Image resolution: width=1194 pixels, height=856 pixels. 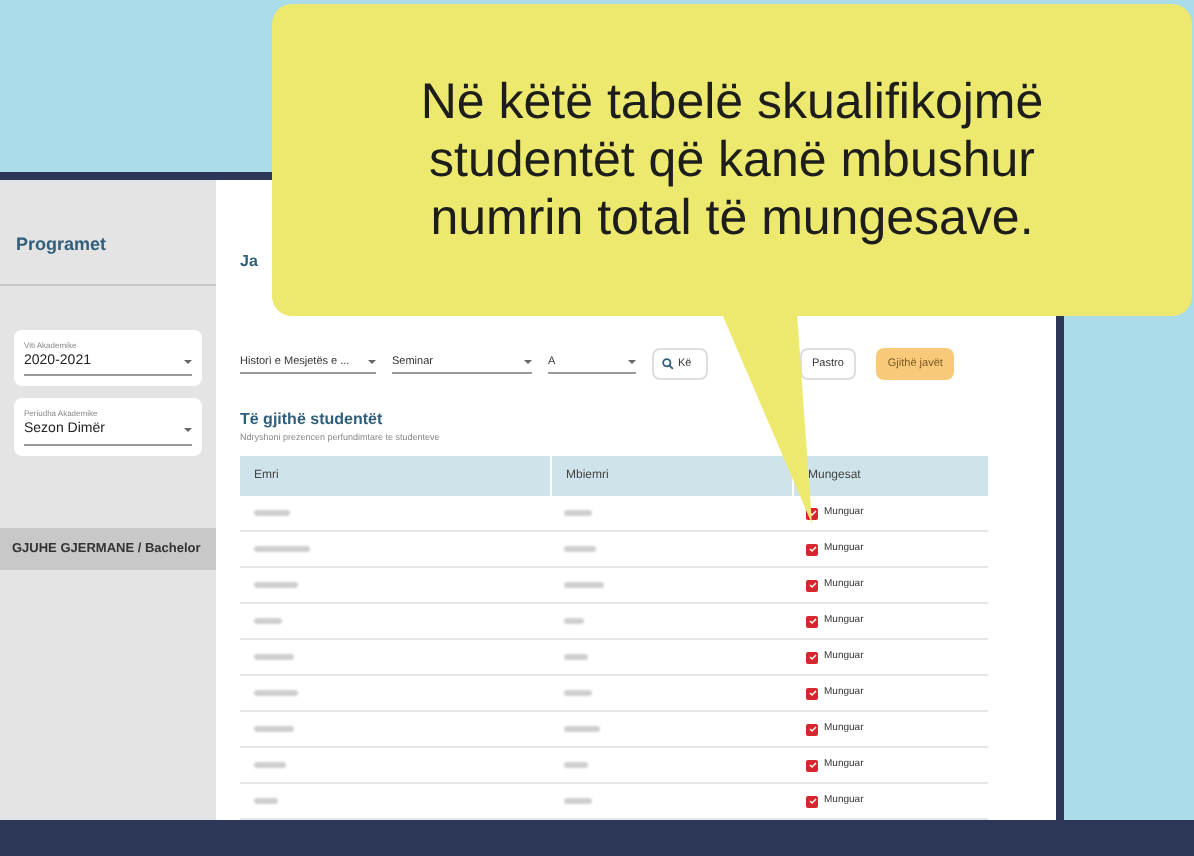 What do you see at coordinates (108, 232) in the screenshot?
I see `sidebar-title: Programet` at bounding box center [108, 232].